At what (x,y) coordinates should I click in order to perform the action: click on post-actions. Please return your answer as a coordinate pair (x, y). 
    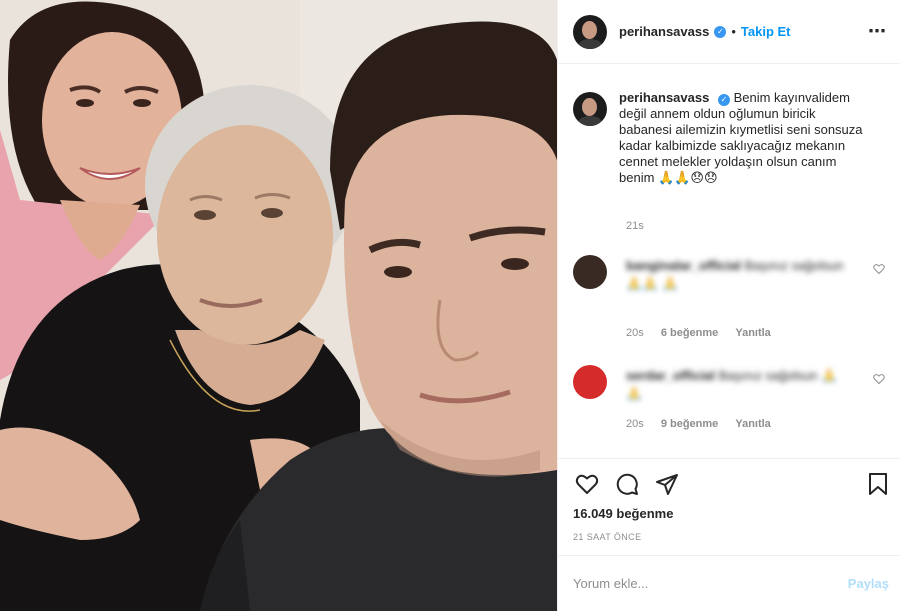
    Looking at the image, I should click on (627, 484).